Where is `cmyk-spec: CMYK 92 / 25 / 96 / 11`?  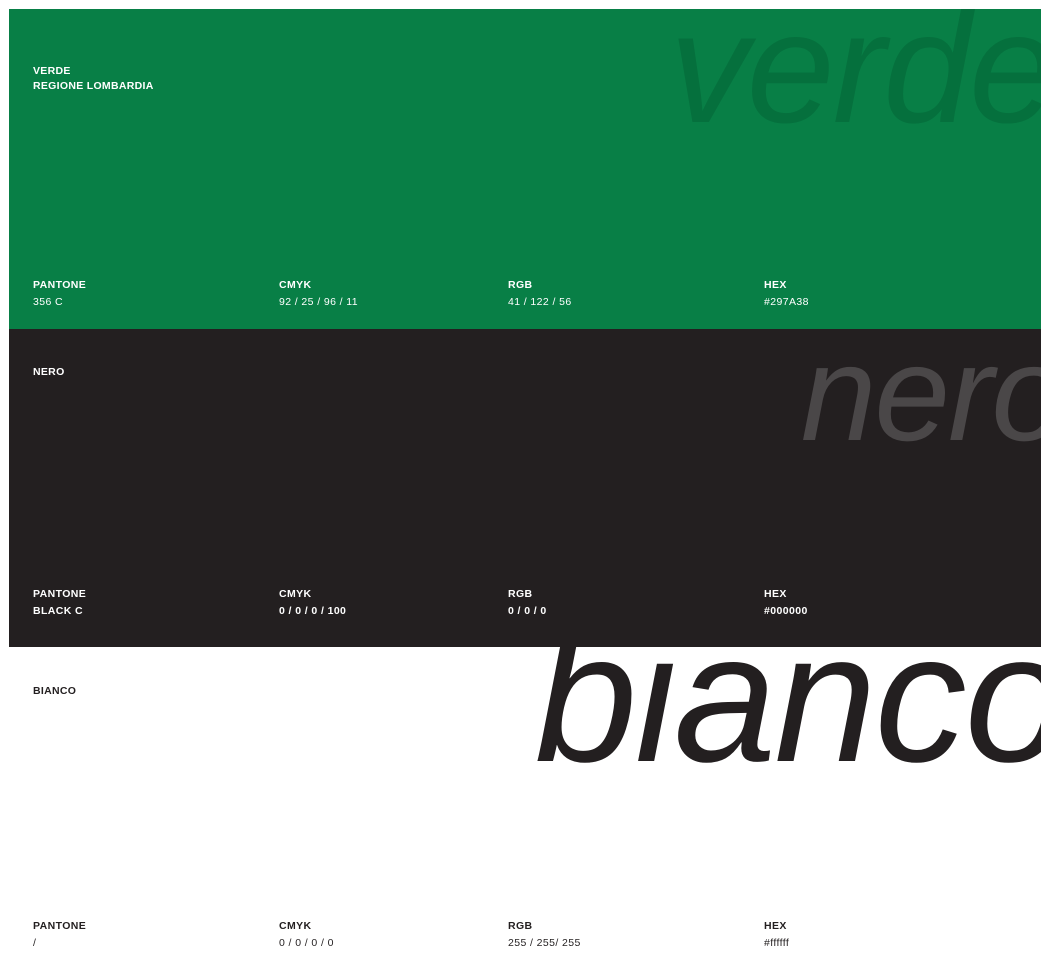 cmyk-spec: CMYK 92 / 25 / 96 / 11 is located at coordinates (379, 294).